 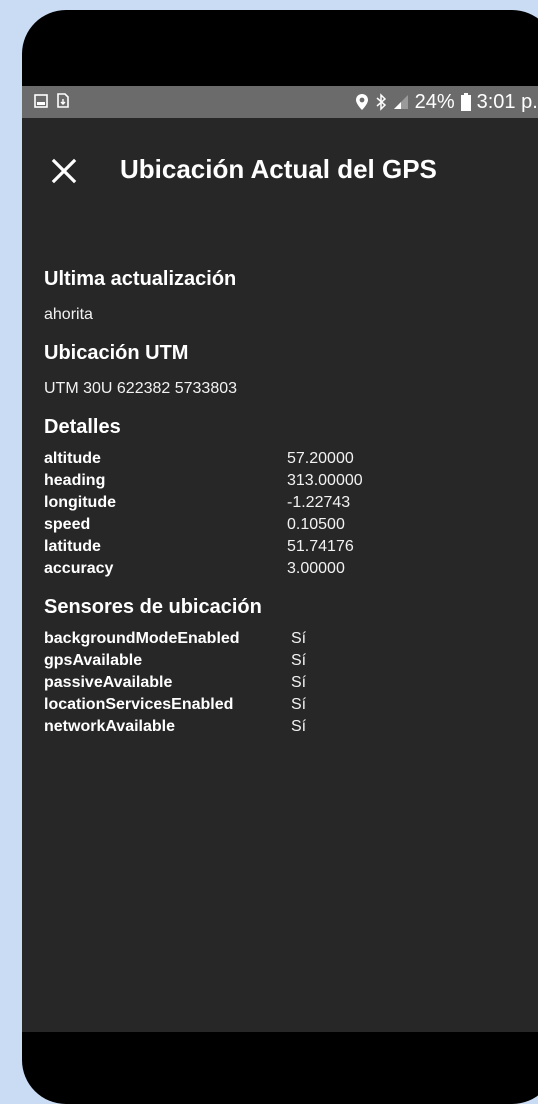 I want to click on sensor-row: gpsAvailable Sí, so click(x=291, y=661).